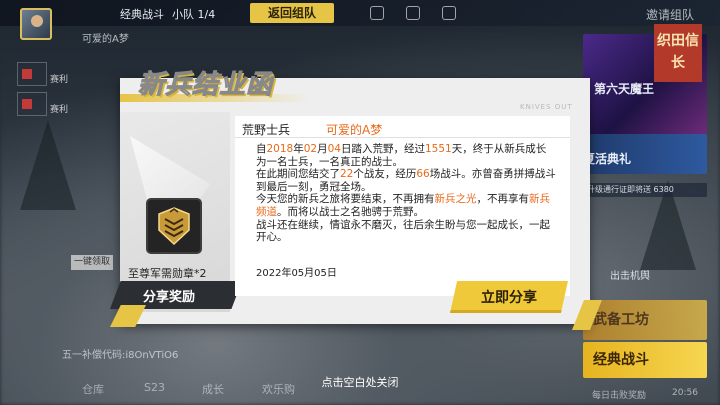  I want to click on top-icon-group, so click(413, 13).